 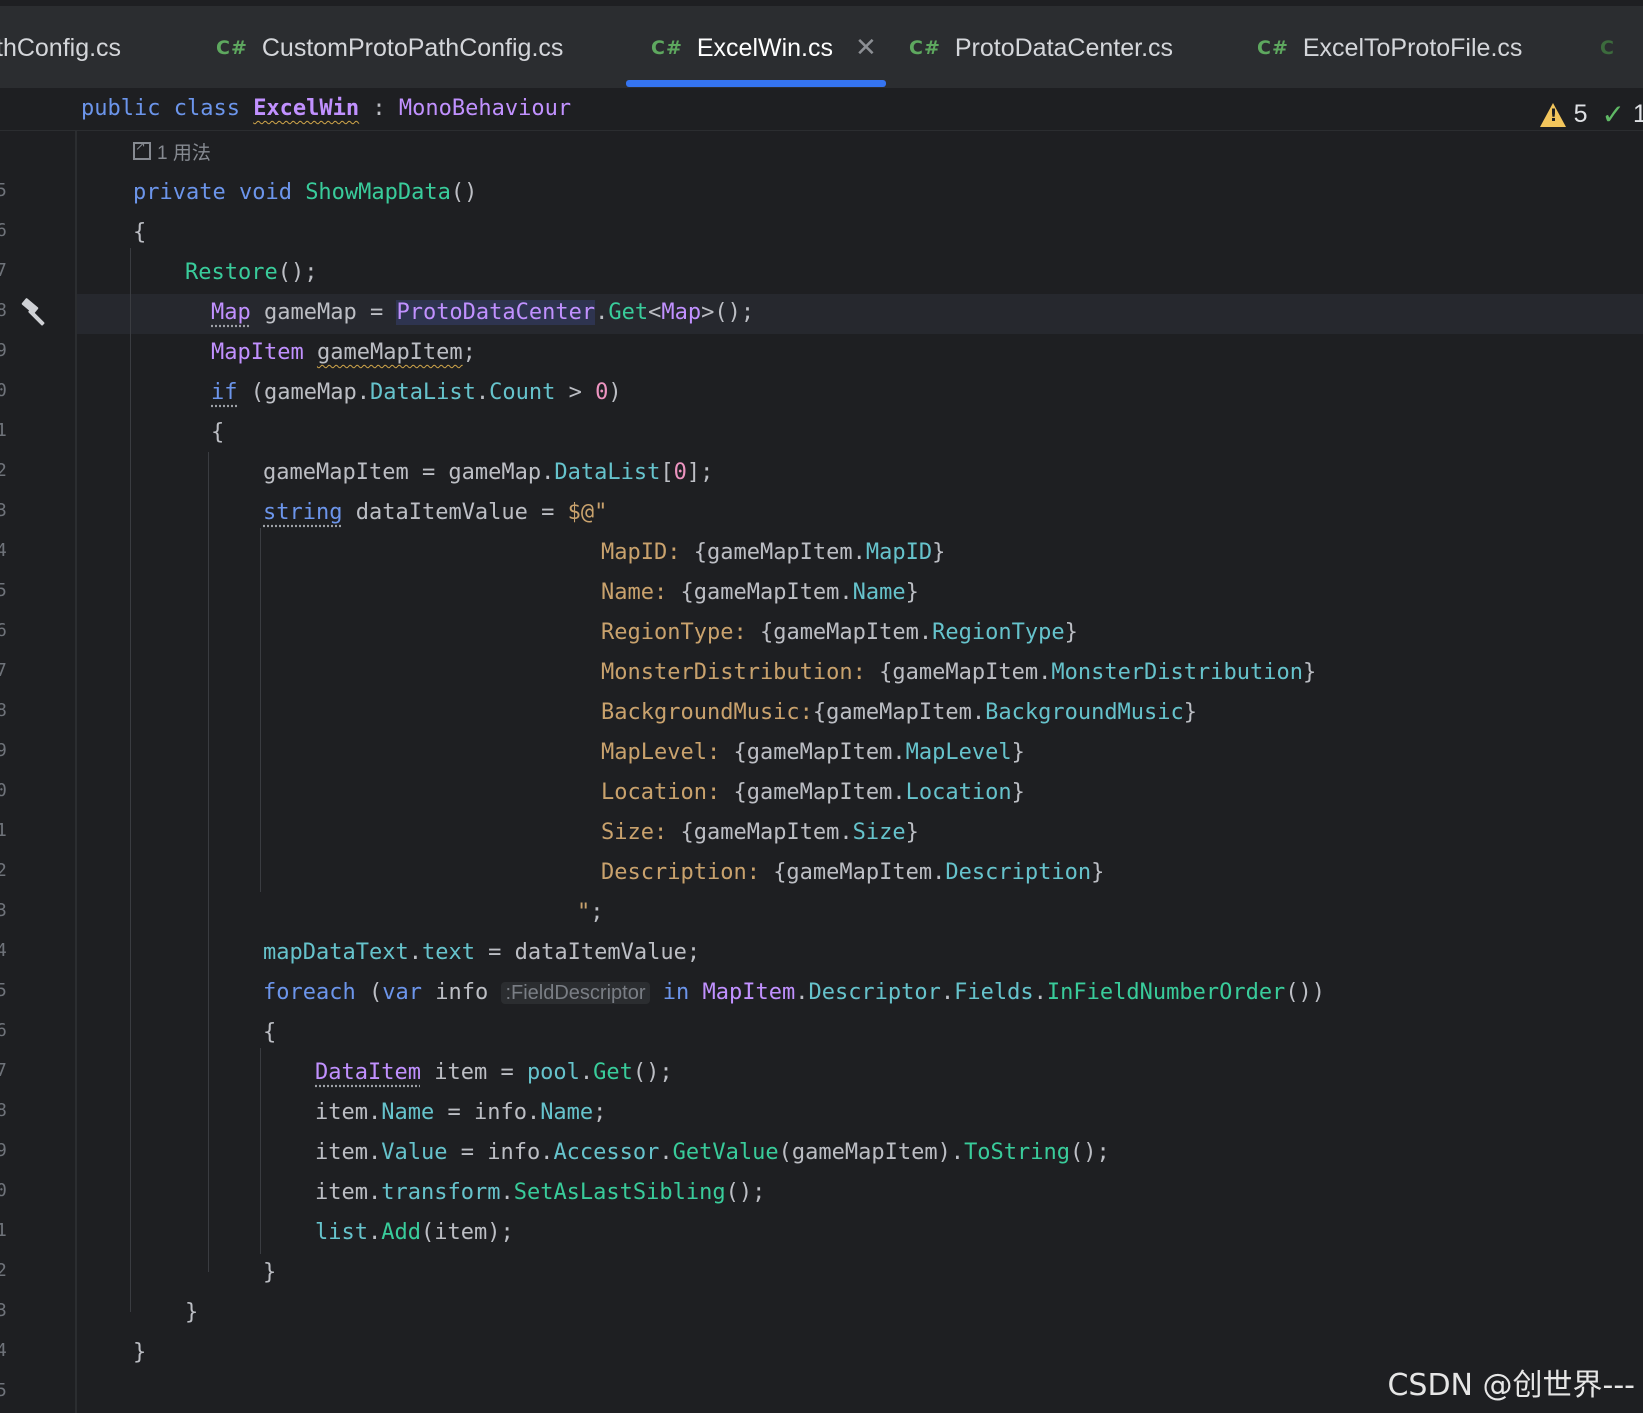 What do you see at coordinates (866, 48) in the screenshot?
I see `close-icon: ✕` at bounding box center [866, 48].